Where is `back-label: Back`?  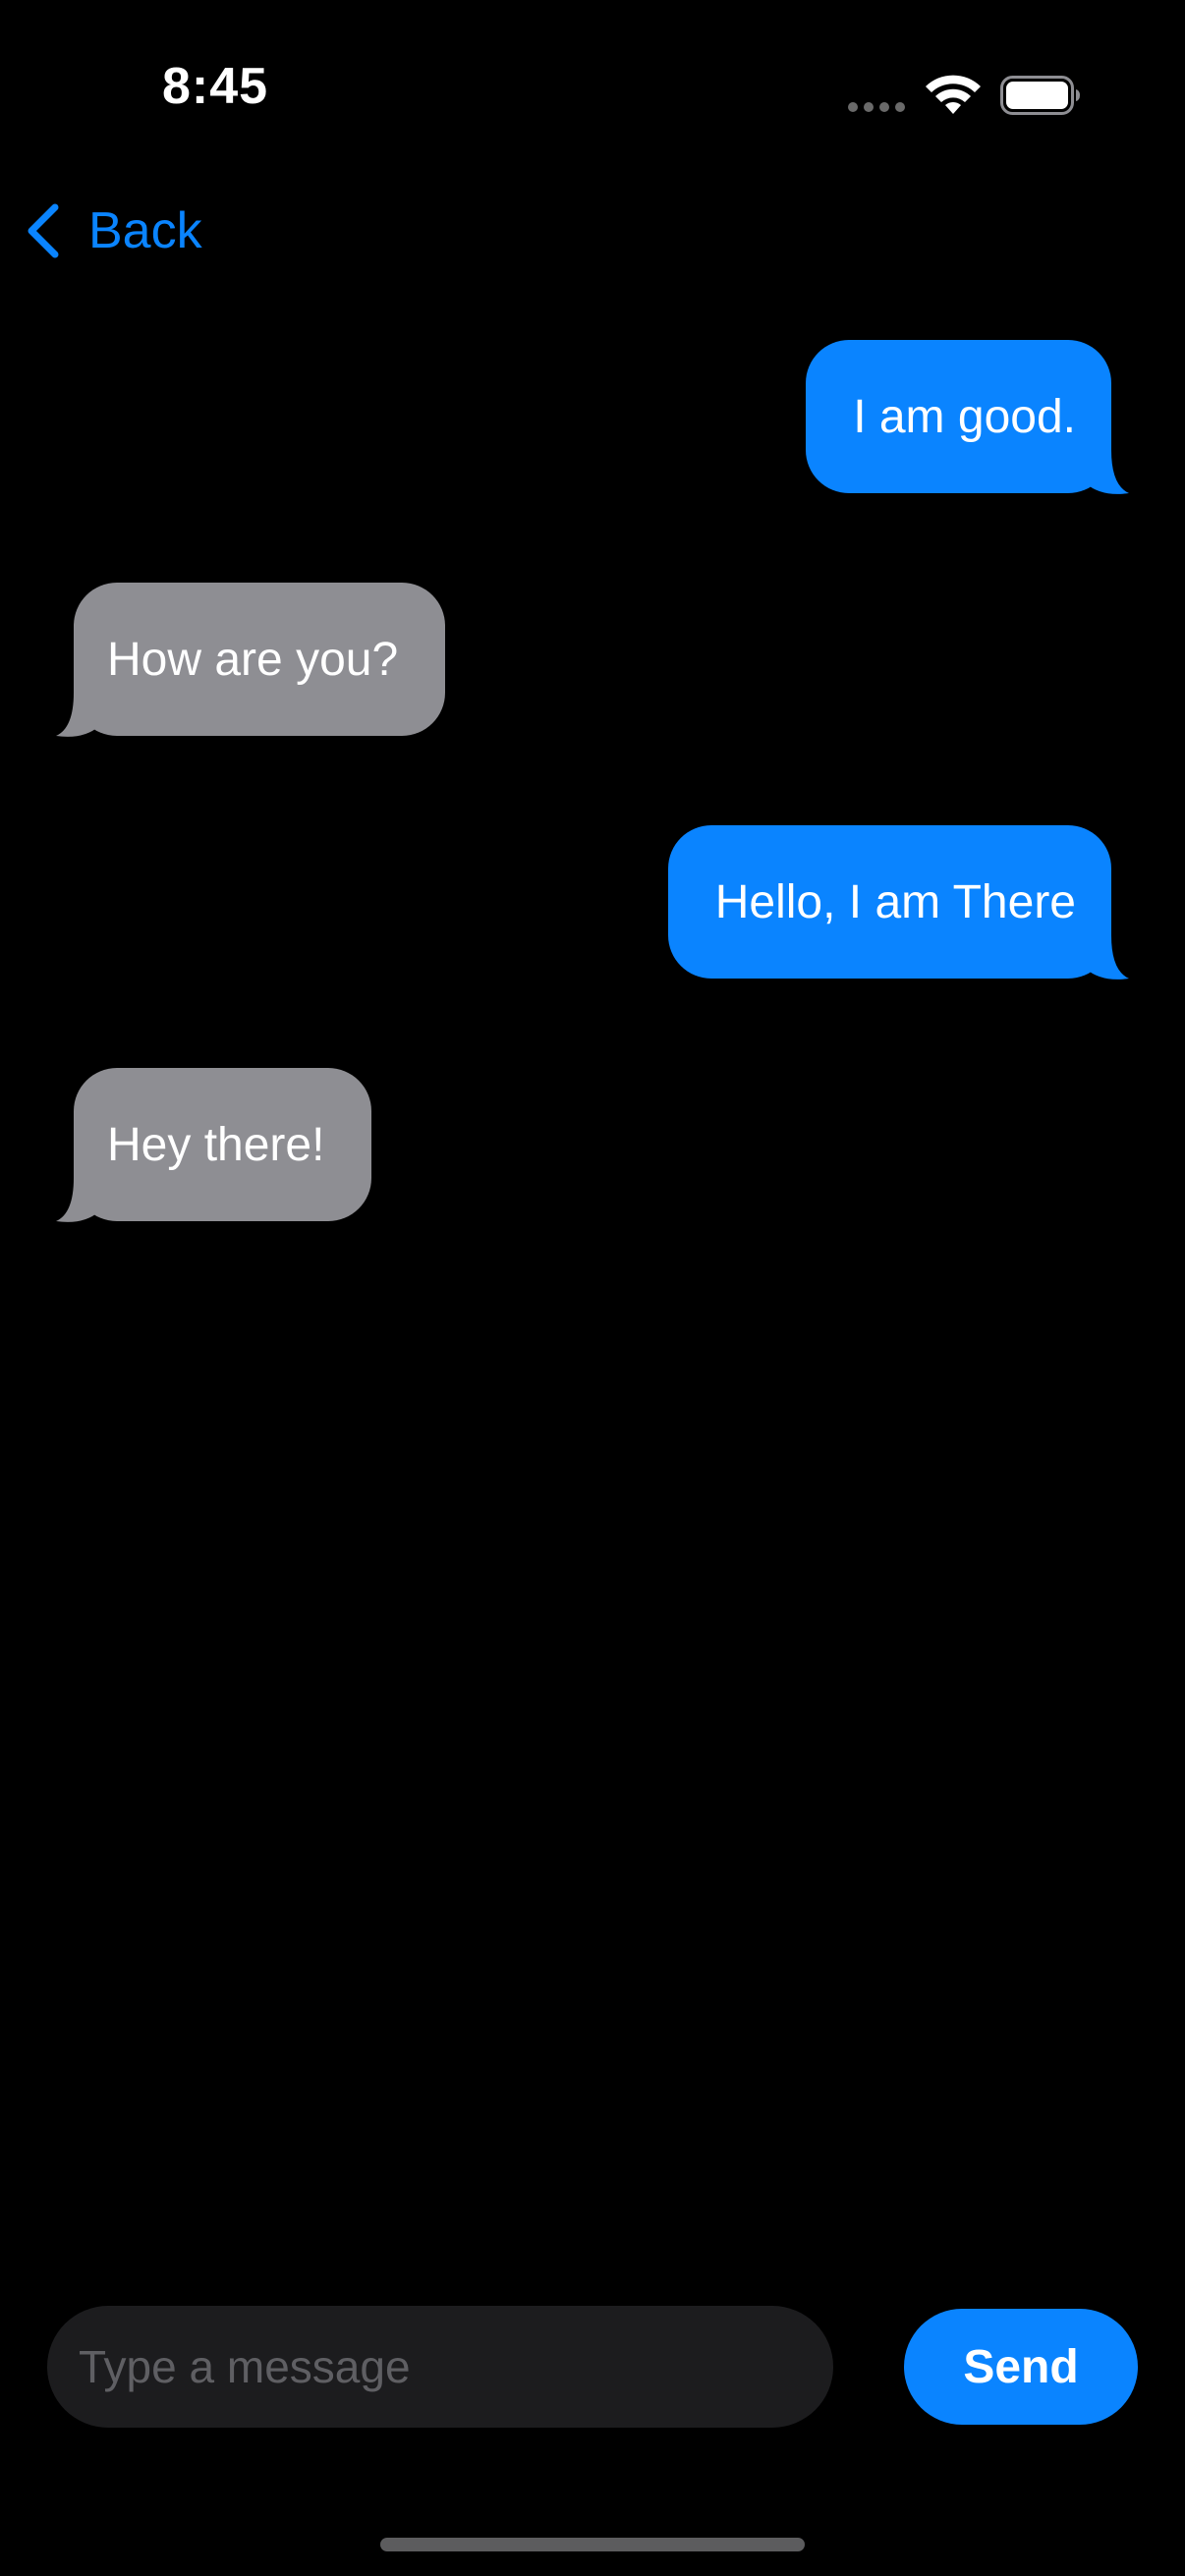
back-label: Back is located at coordinates (145, 230).